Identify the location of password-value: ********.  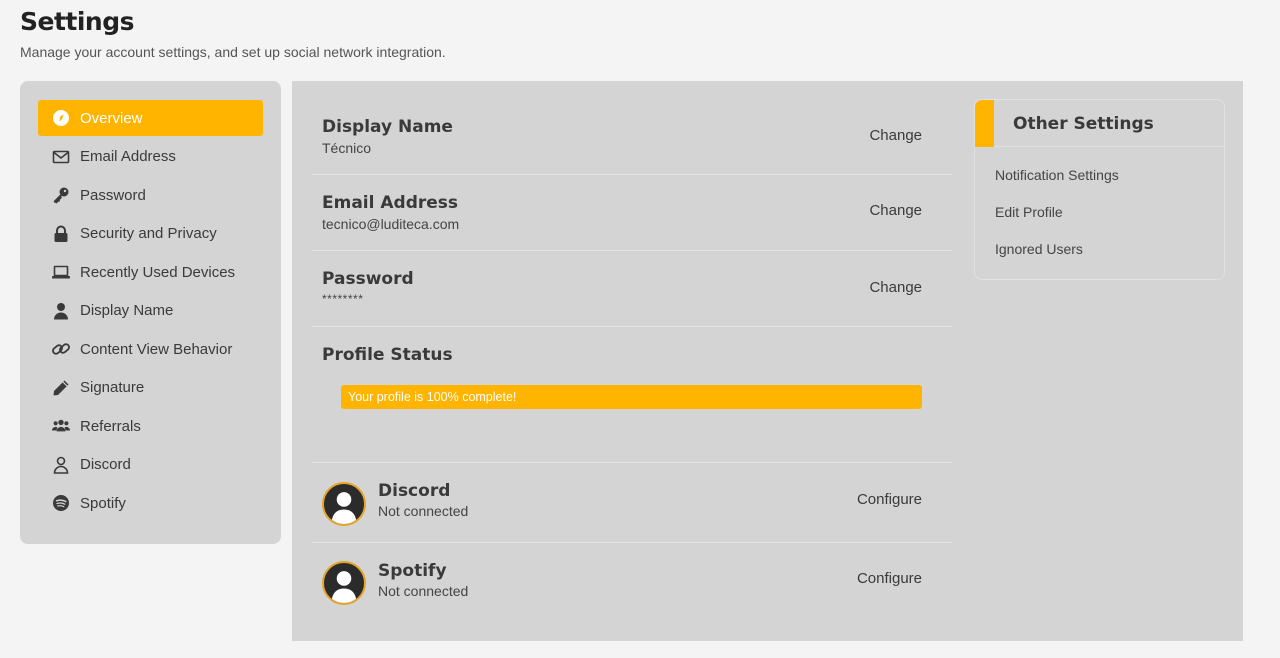
(343, 299).